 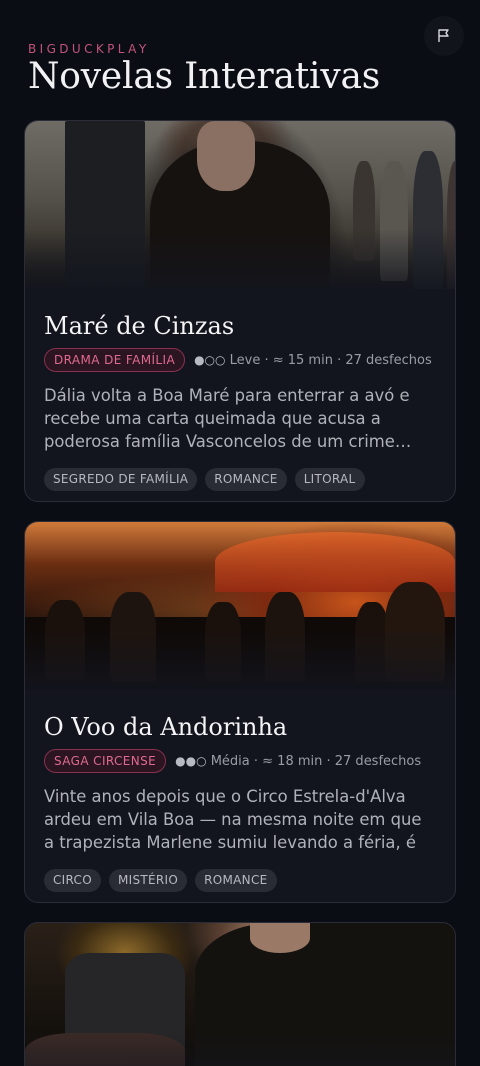 I want to click on page-title: Novelas Interativas, so click(x=204, y=76).